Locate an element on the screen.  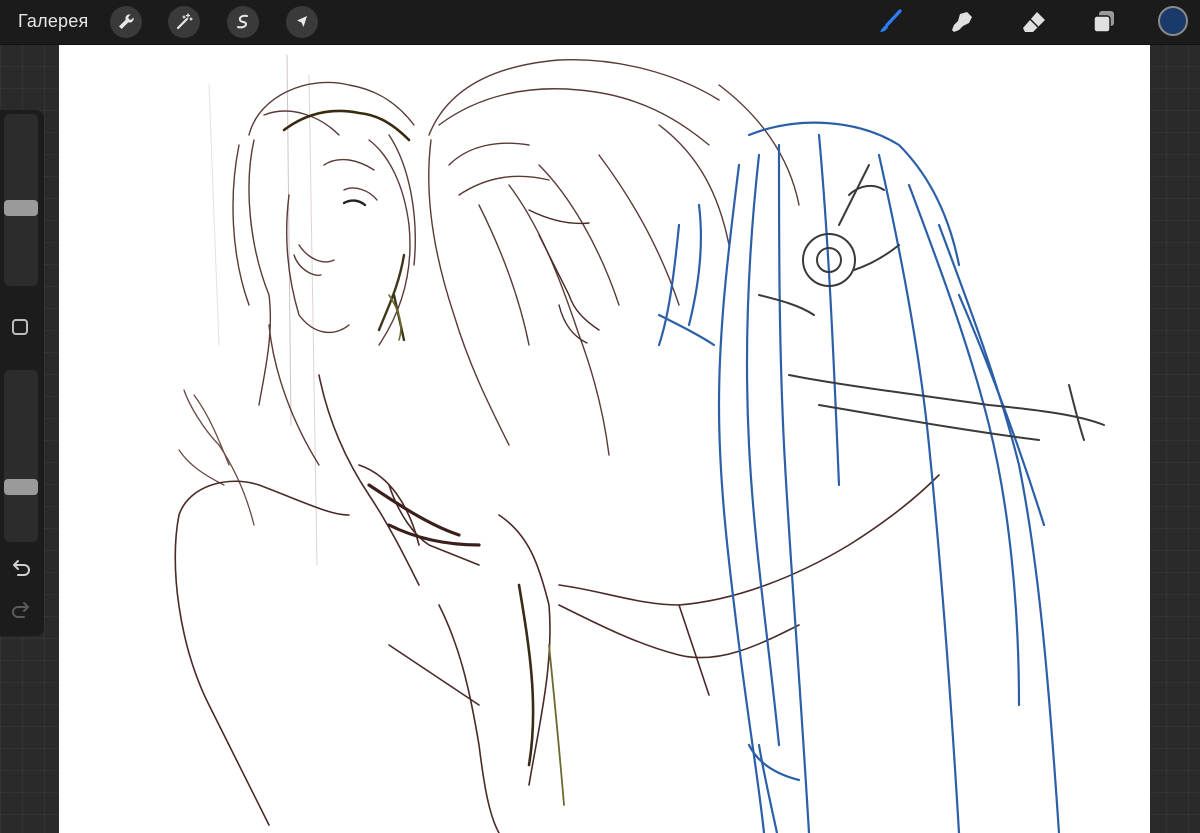
brush-tool-button is located at coordinates (890, 22).